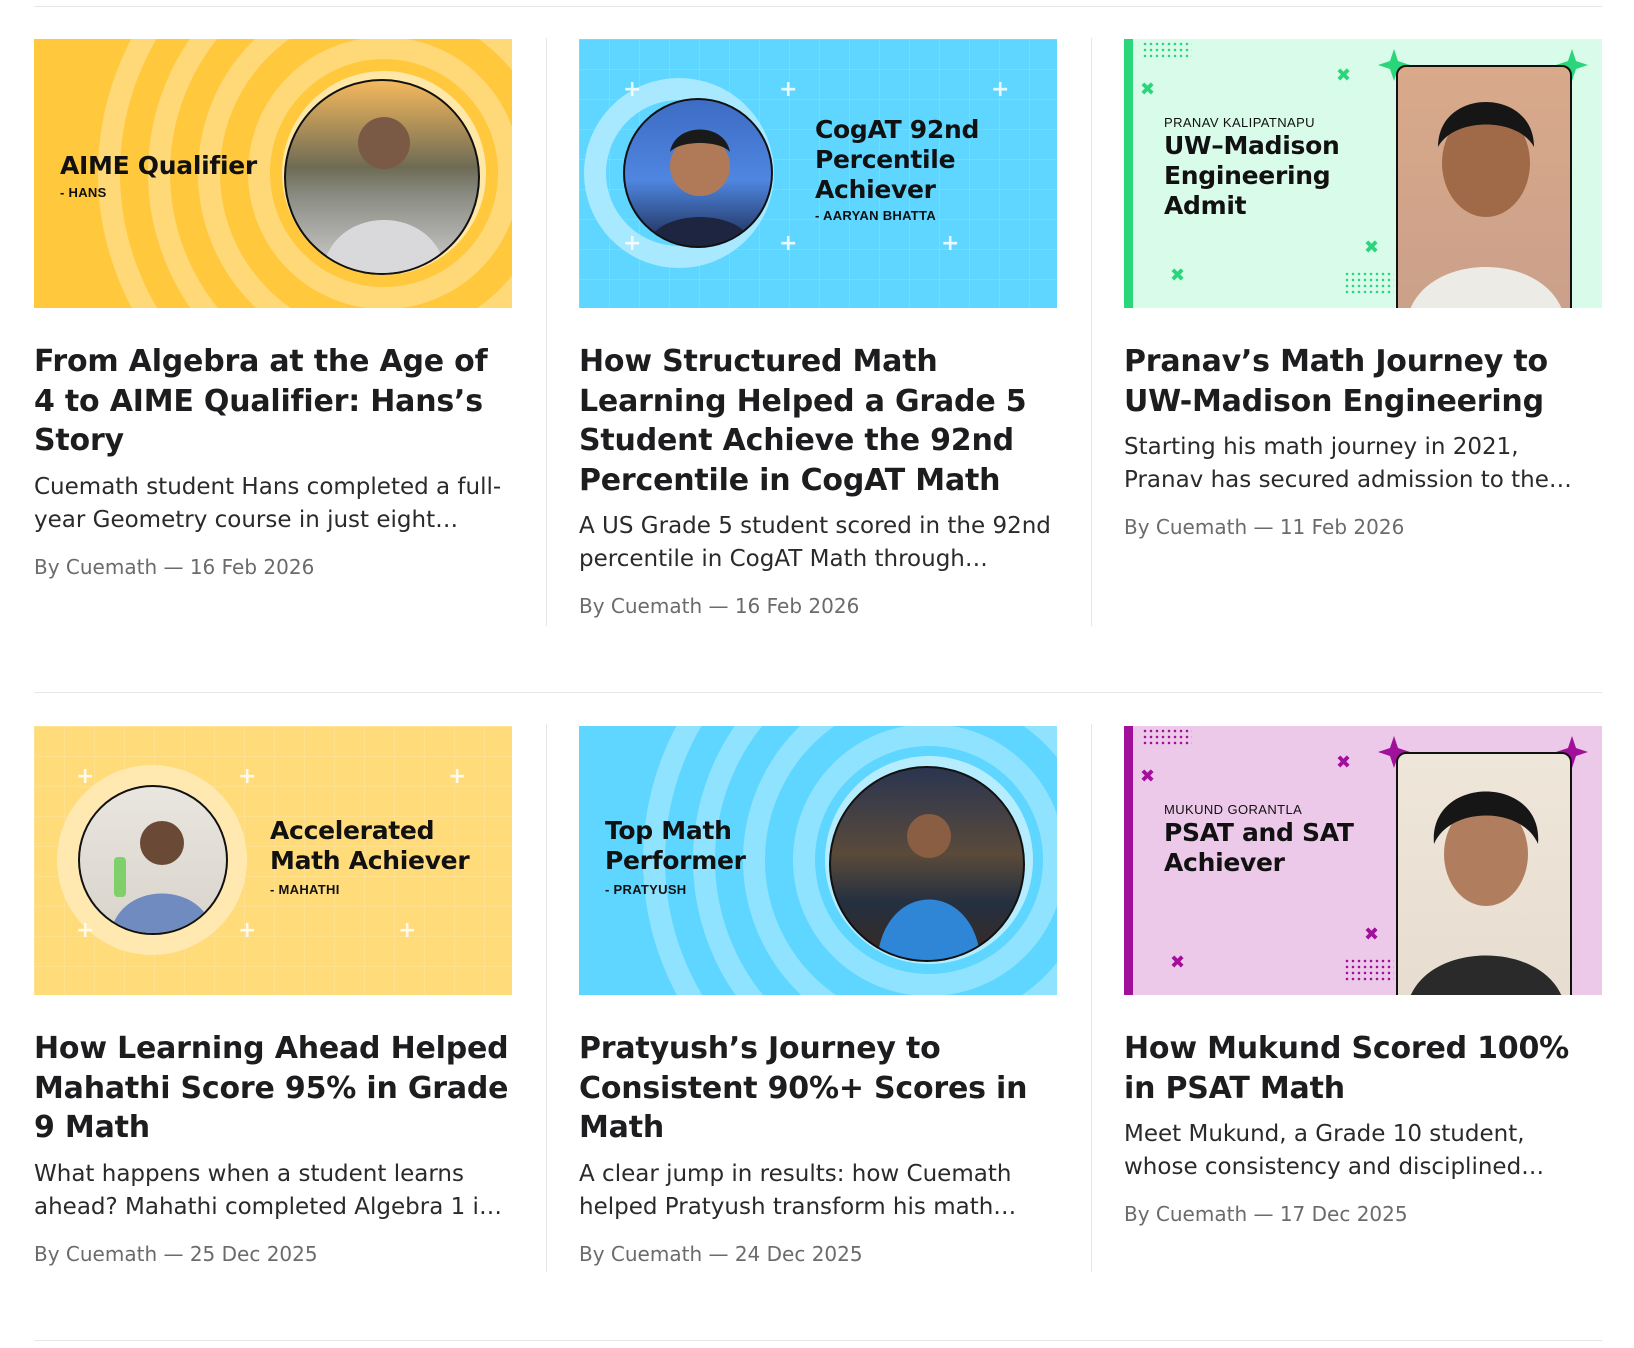 This screenshot has width=1634, height=1348. Describe the element at coordinates (818, 860) in the screenshot. I see `article-thumbnail: Top Math Performer - PRATYUSH` at that location.